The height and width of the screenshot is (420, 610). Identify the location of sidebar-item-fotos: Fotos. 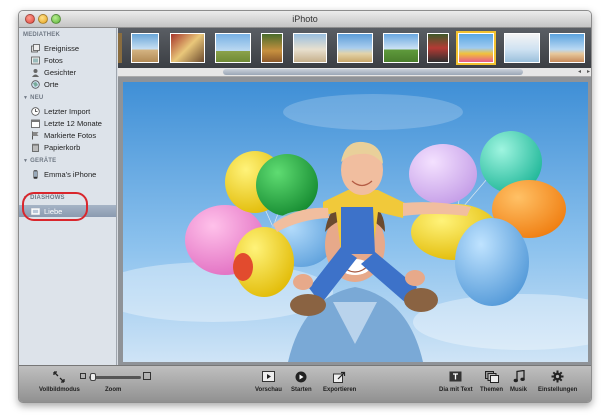
(47, 60).